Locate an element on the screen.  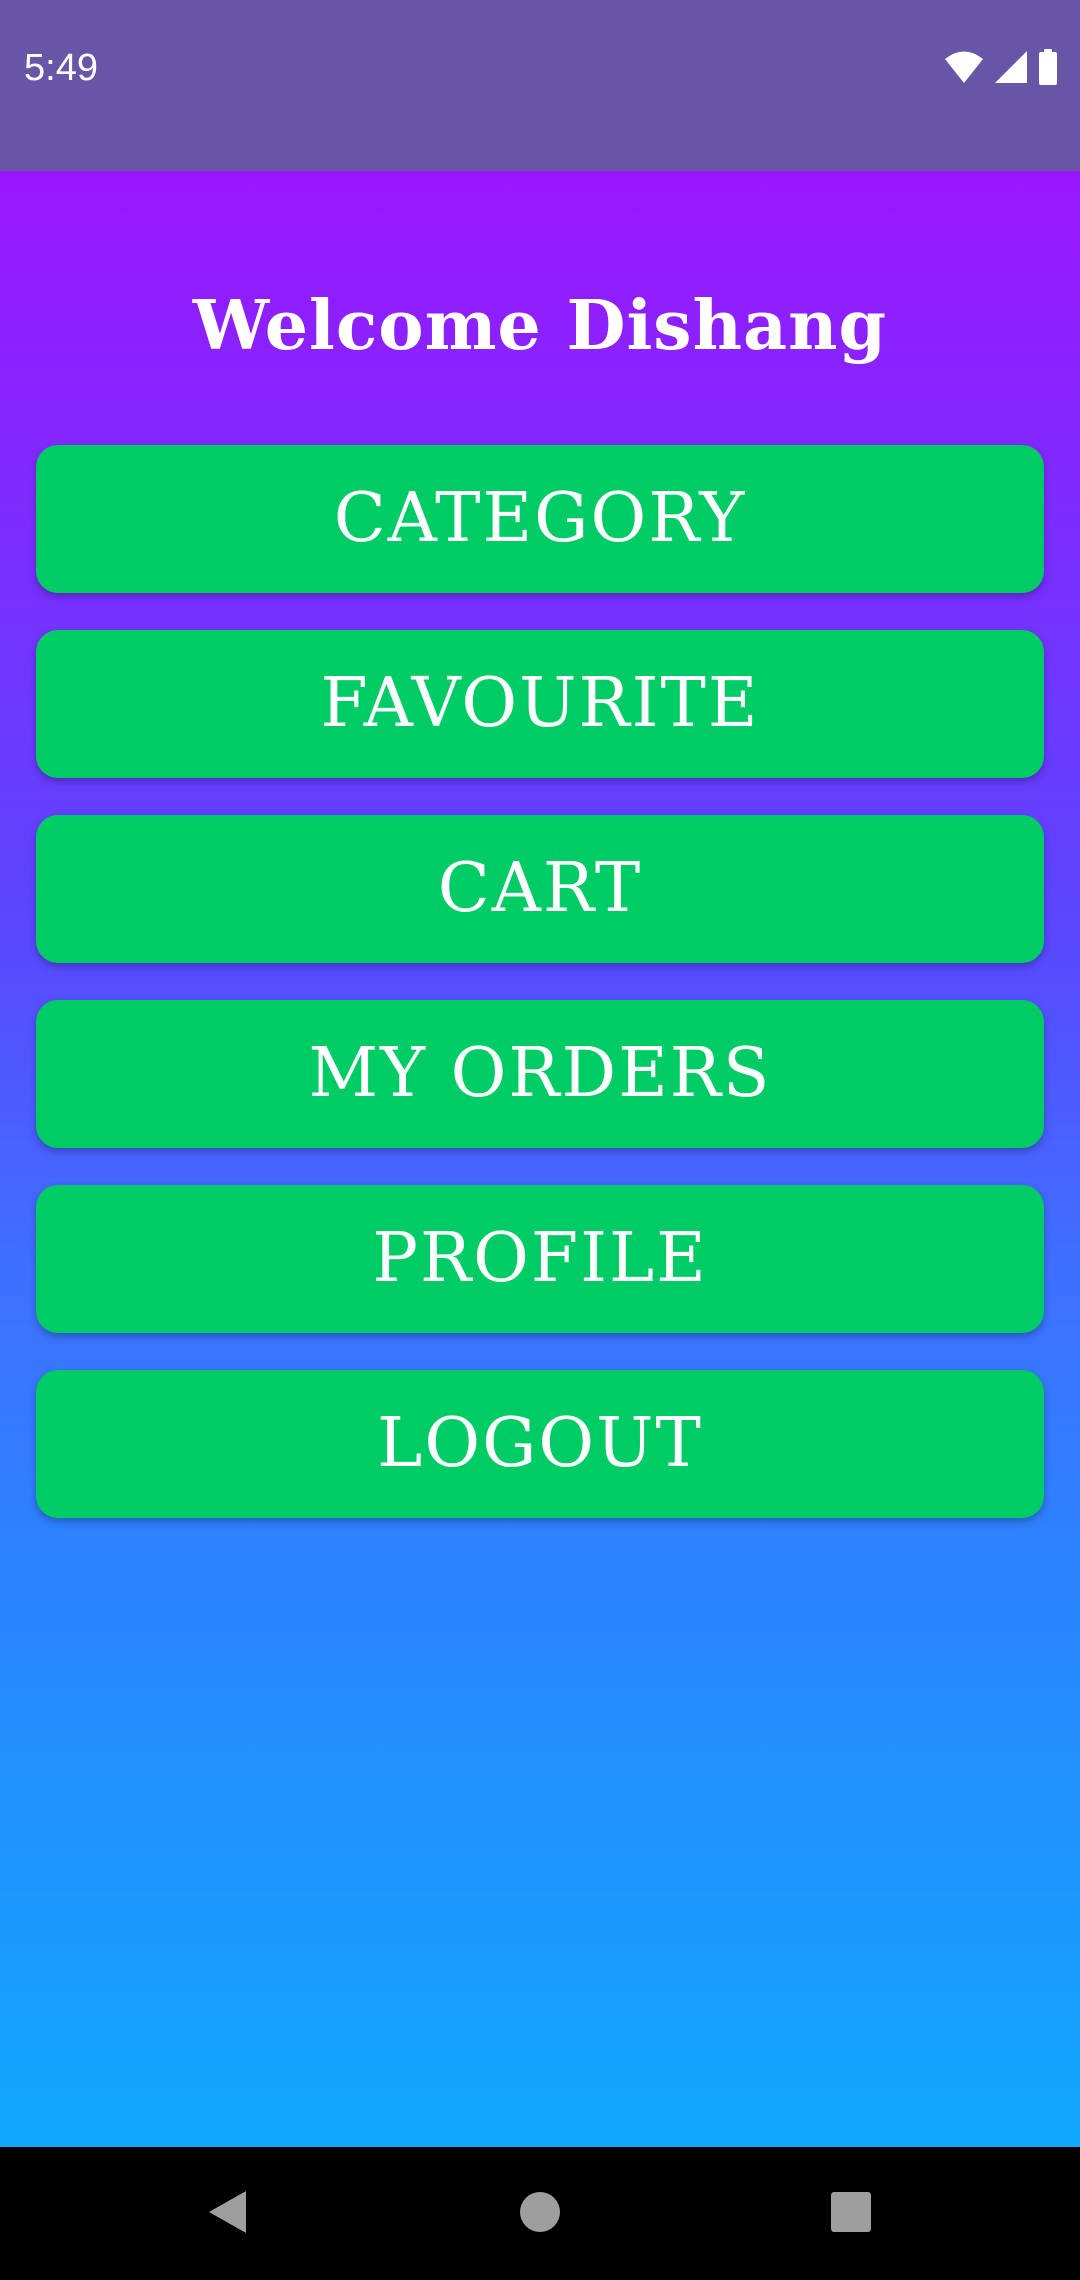
back-icon is located at coordinates (227, 2214).